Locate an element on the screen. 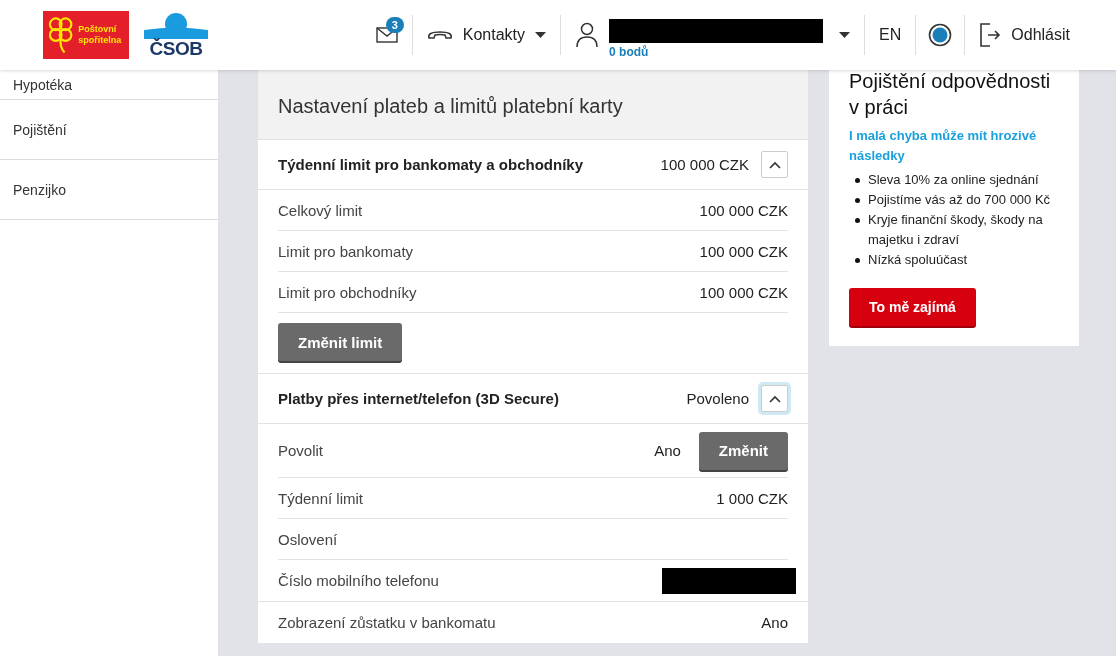  logo: Poštovní spořitelna is located at coordinates (86, 35).